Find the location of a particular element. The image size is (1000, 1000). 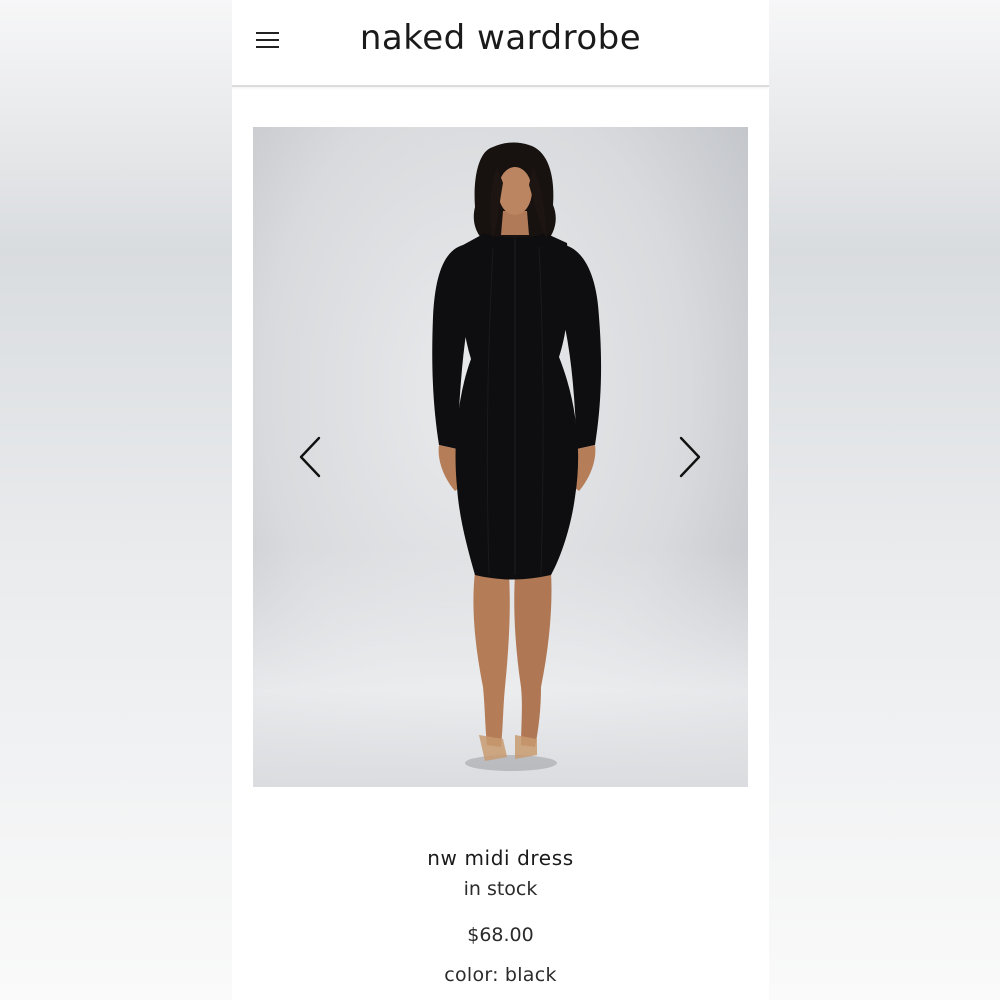

color-value: black is located at coordinates (530, 975).